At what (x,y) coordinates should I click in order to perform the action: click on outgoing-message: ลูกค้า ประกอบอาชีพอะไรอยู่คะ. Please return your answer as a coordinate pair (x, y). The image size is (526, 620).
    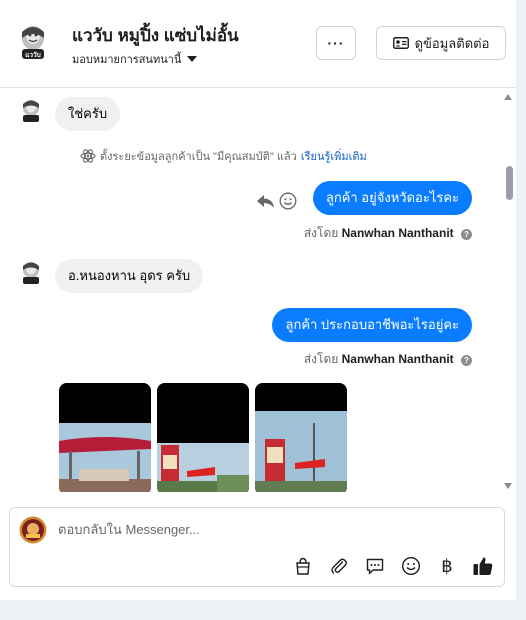
    Looking at the image, I should click on (372, 325).